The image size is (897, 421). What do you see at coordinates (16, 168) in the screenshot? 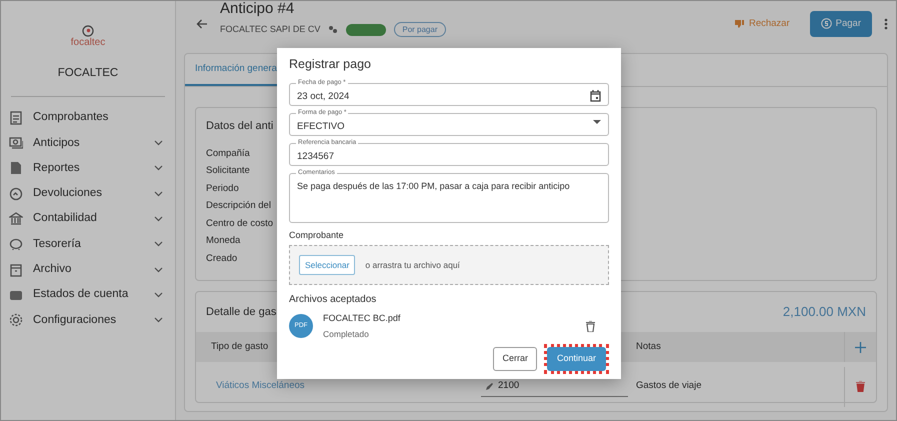
I see `file-icon` at bounding box center [16, 168].